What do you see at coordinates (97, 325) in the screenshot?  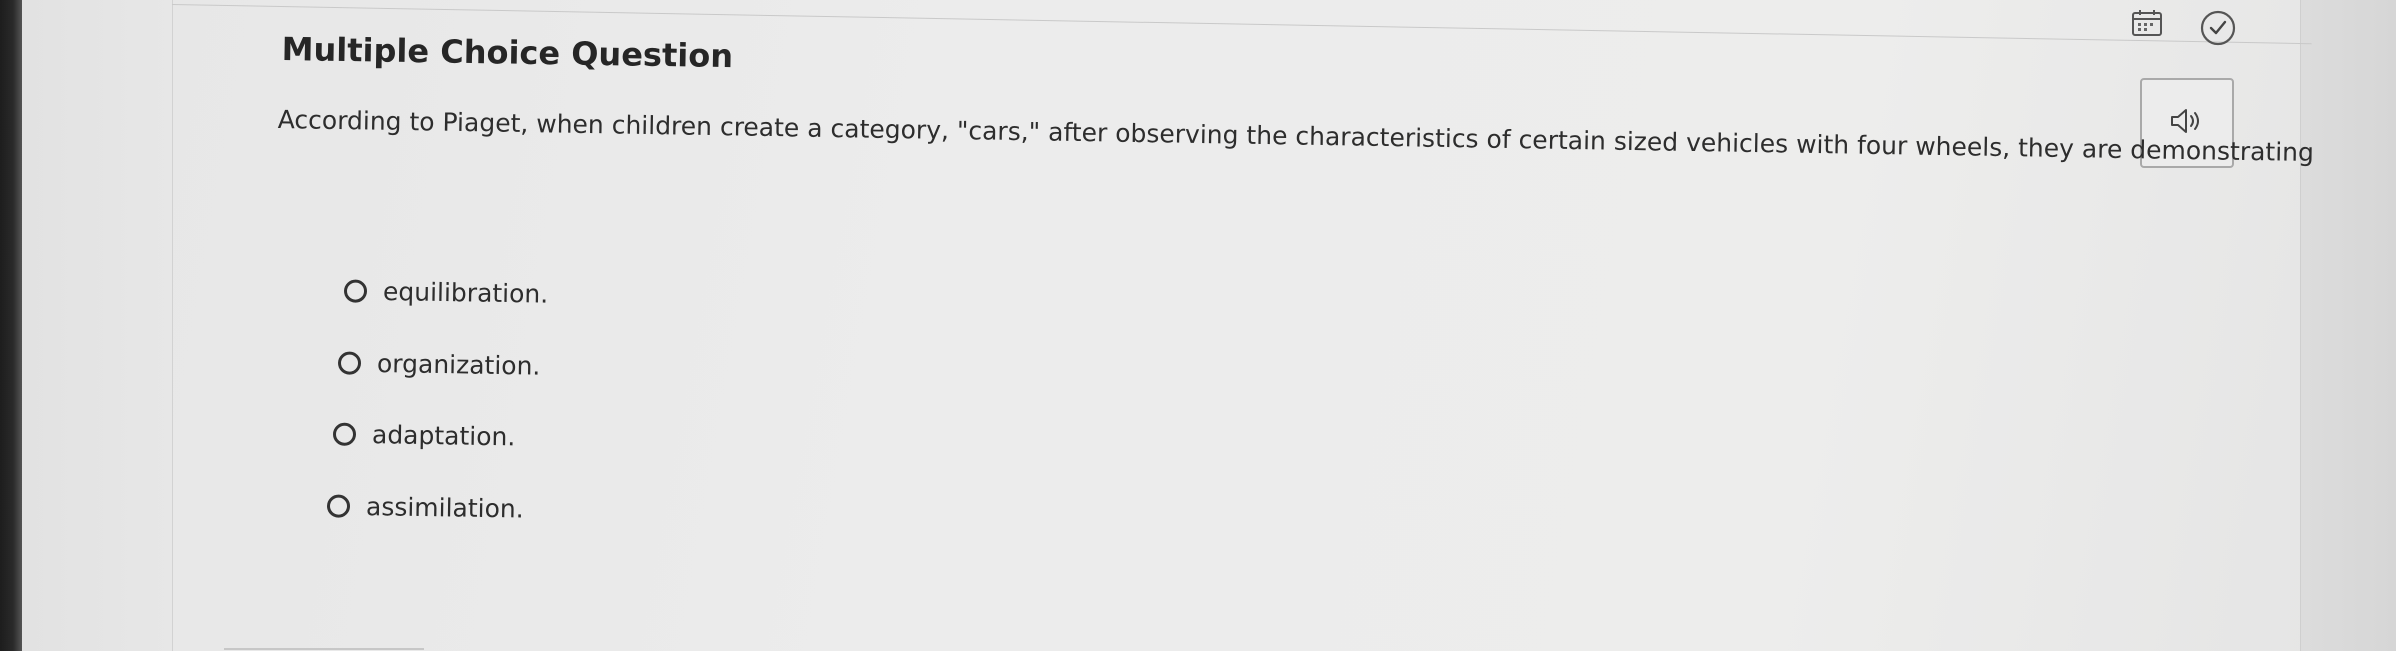 I see `left-panel` at bounding box center [97, 325].